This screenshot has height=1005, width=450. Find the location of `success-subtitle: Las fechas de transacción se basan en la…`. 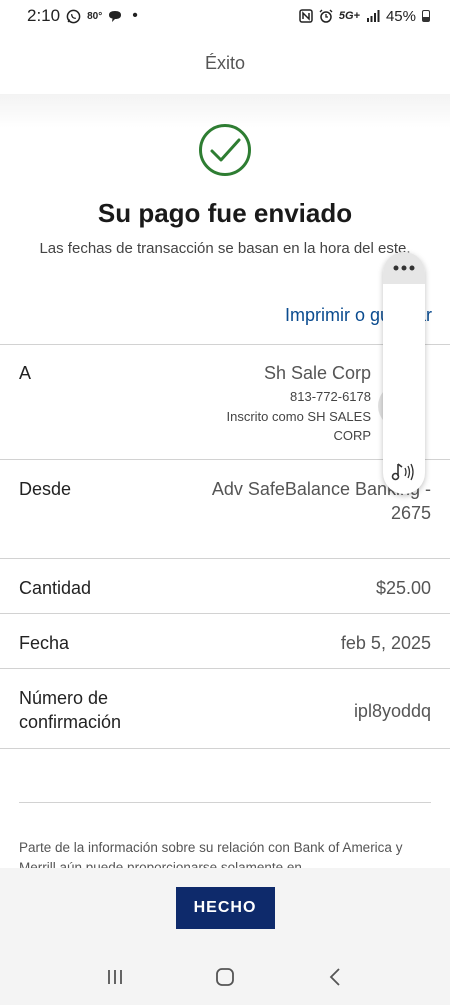

success-subtitle: Las fechas de transacción se basan en la… is located at coordinates (225, 248).